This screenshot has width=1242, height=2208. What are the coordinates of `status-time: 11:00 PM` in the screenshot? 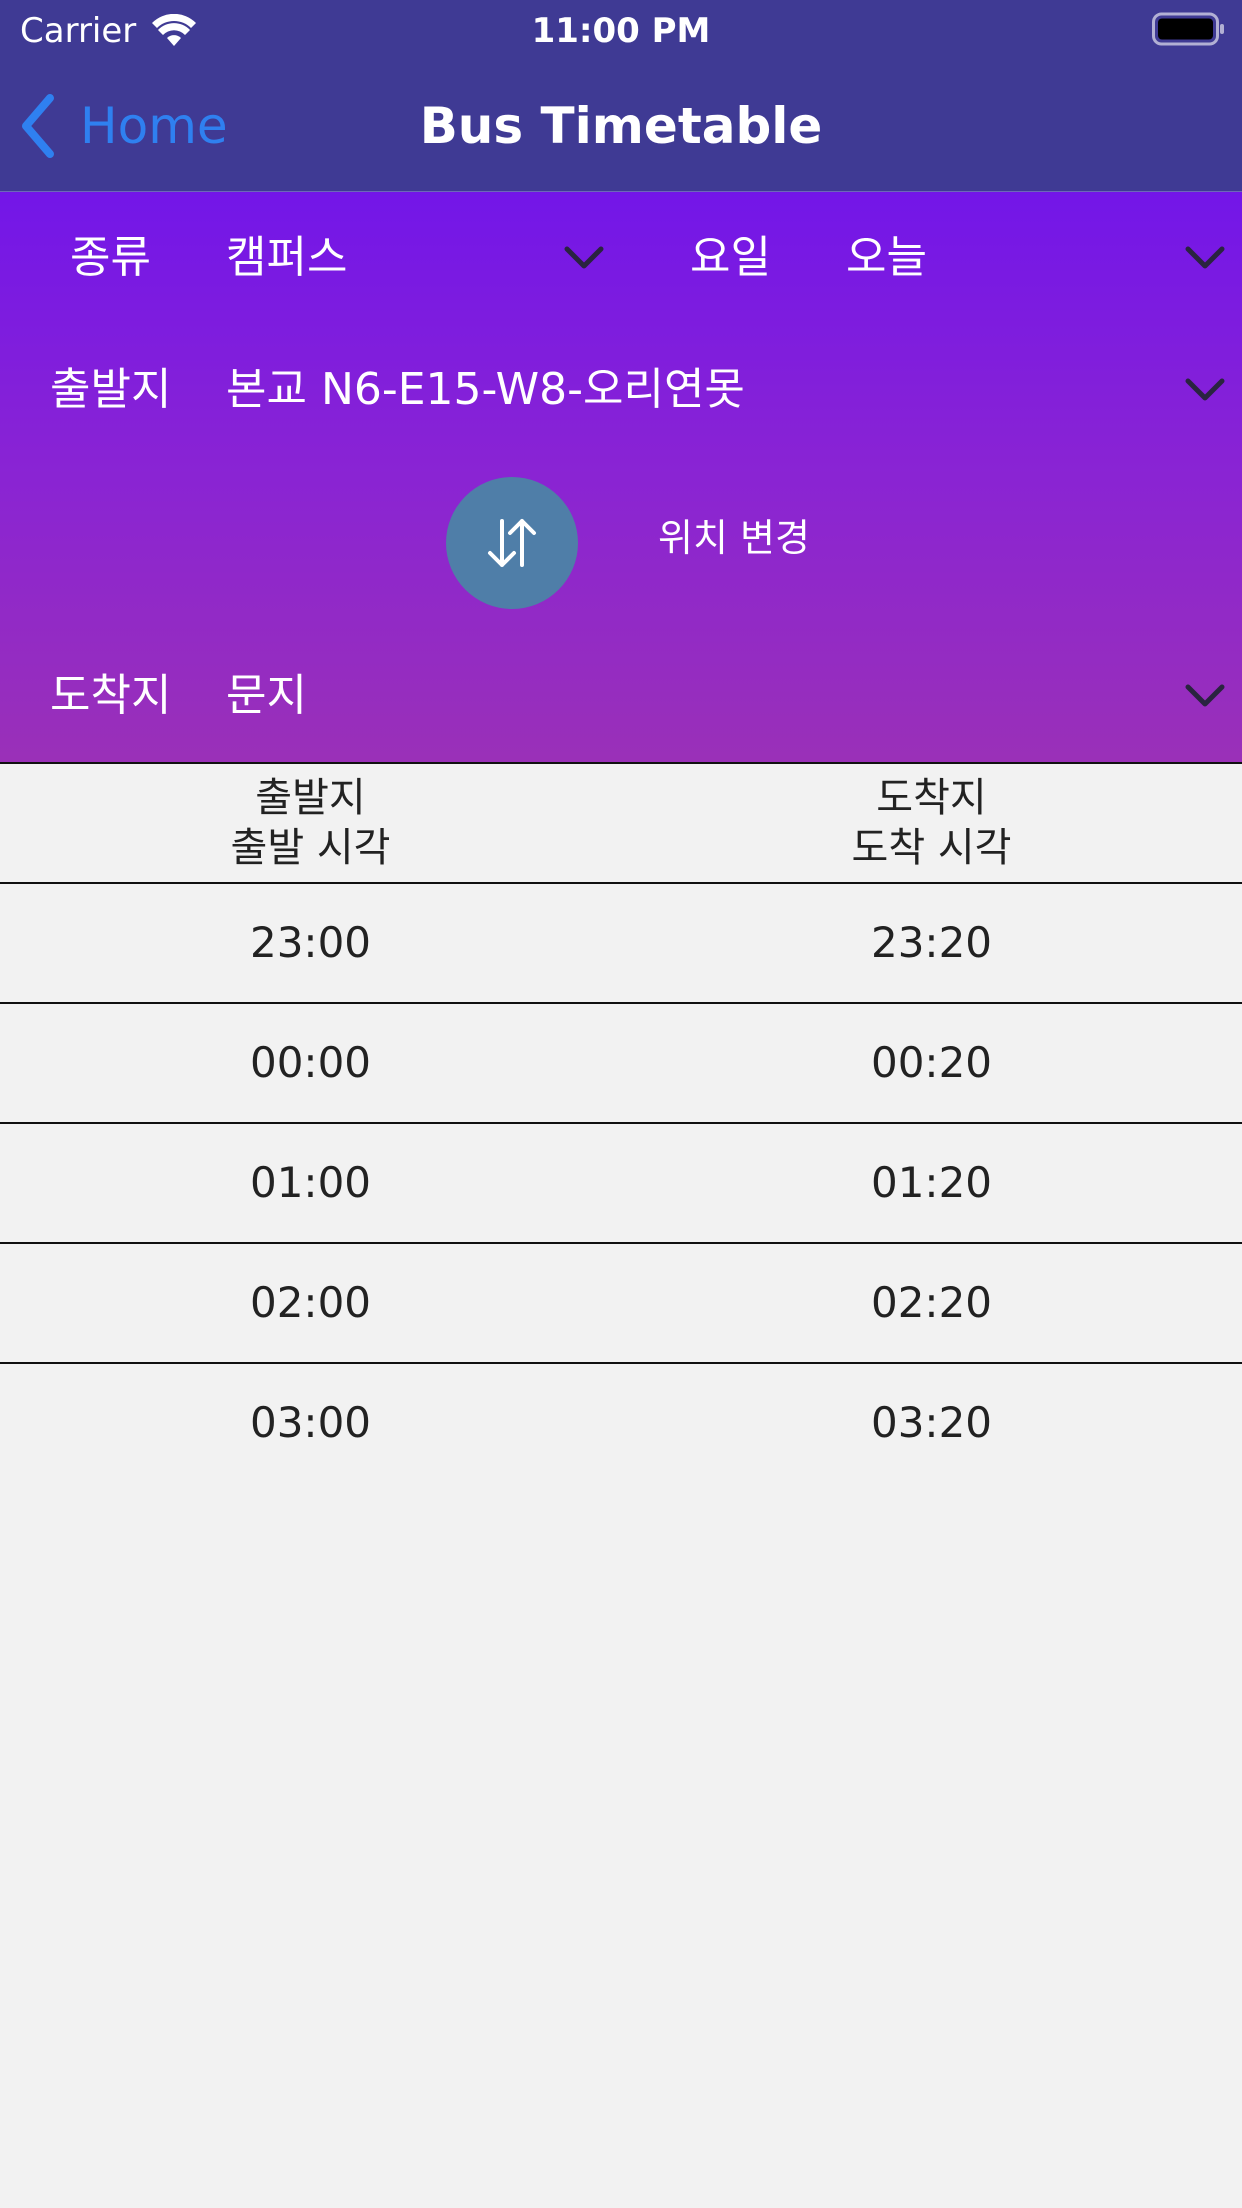 It's located at (621, 31).